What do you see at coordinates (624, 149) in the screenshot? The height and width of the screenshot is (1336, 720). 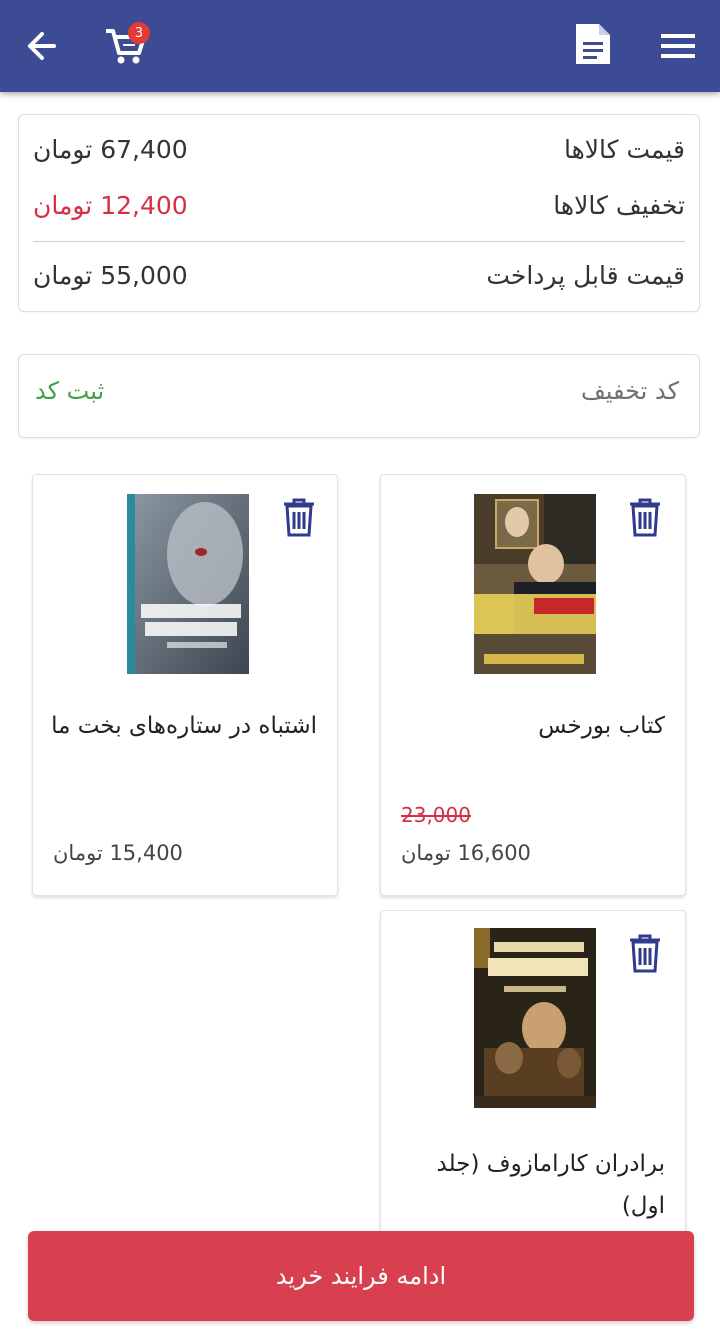 I see `items-price-label: قیمت کالاها` at bounding box center [624, 149].